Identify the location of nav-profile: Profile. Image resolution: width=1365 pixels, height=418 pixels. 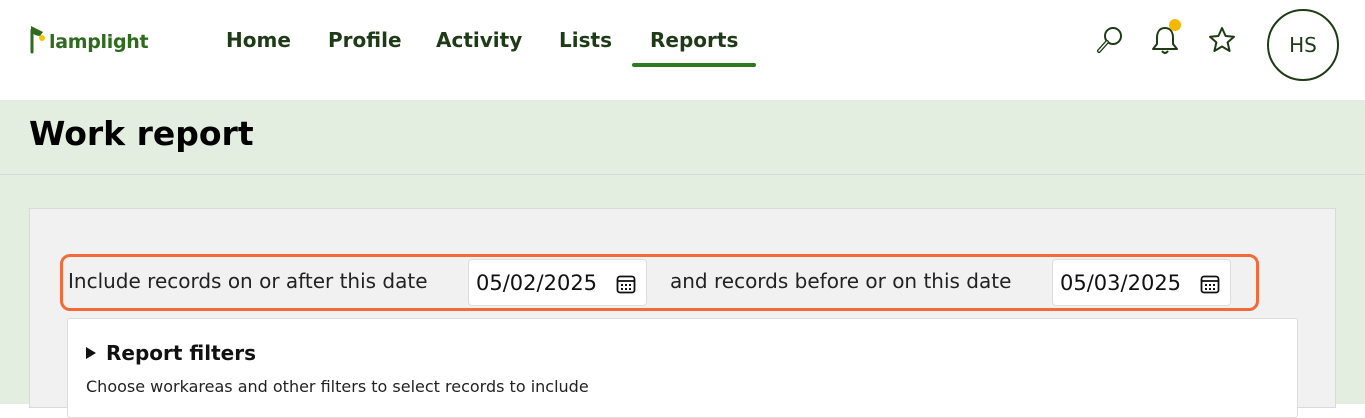
(365, 40).